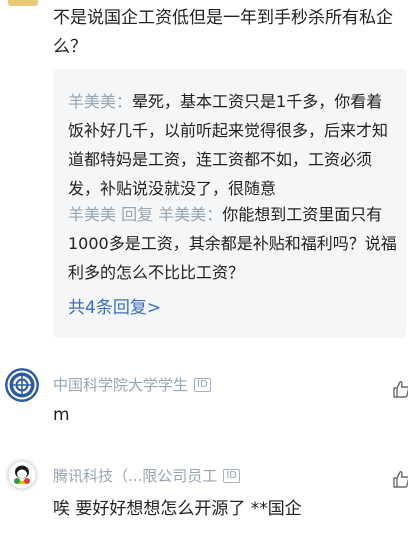 The height and width of the screenshot is (533, 408). Describe the element at coordinates (61, 415) in the screenshot. I see `comment-body: m` at that location.